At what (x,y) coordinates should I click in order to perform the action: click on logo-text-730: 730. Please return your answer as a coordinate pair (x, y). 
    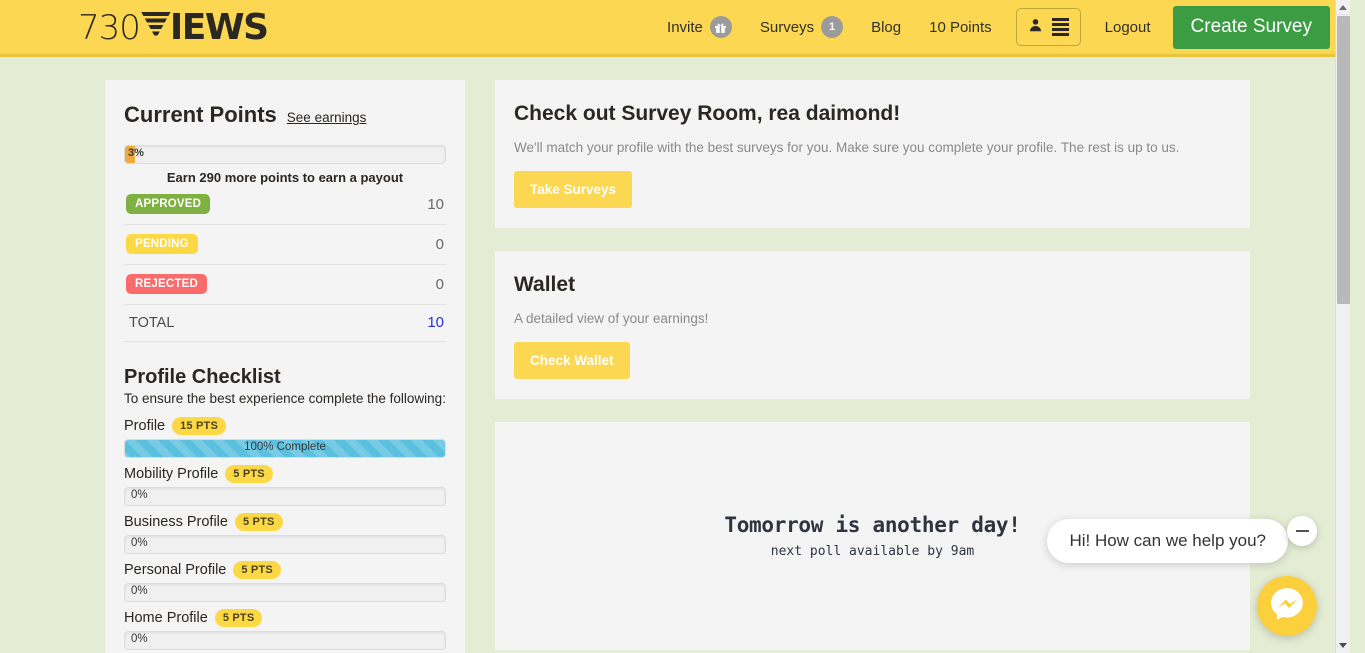
    Looking at the image, I should click on (109, 27).